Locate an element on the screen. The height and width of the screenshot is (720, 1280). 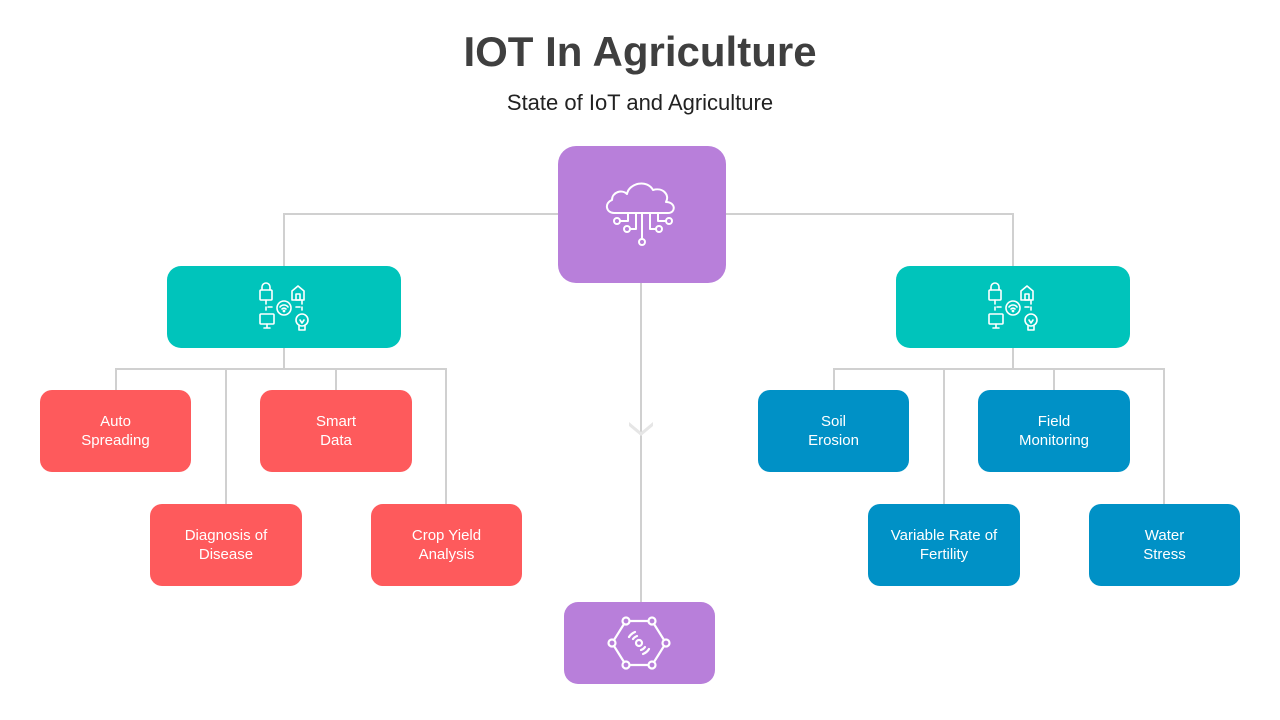
connector-right-stem is located at coordinates (1013, 358).